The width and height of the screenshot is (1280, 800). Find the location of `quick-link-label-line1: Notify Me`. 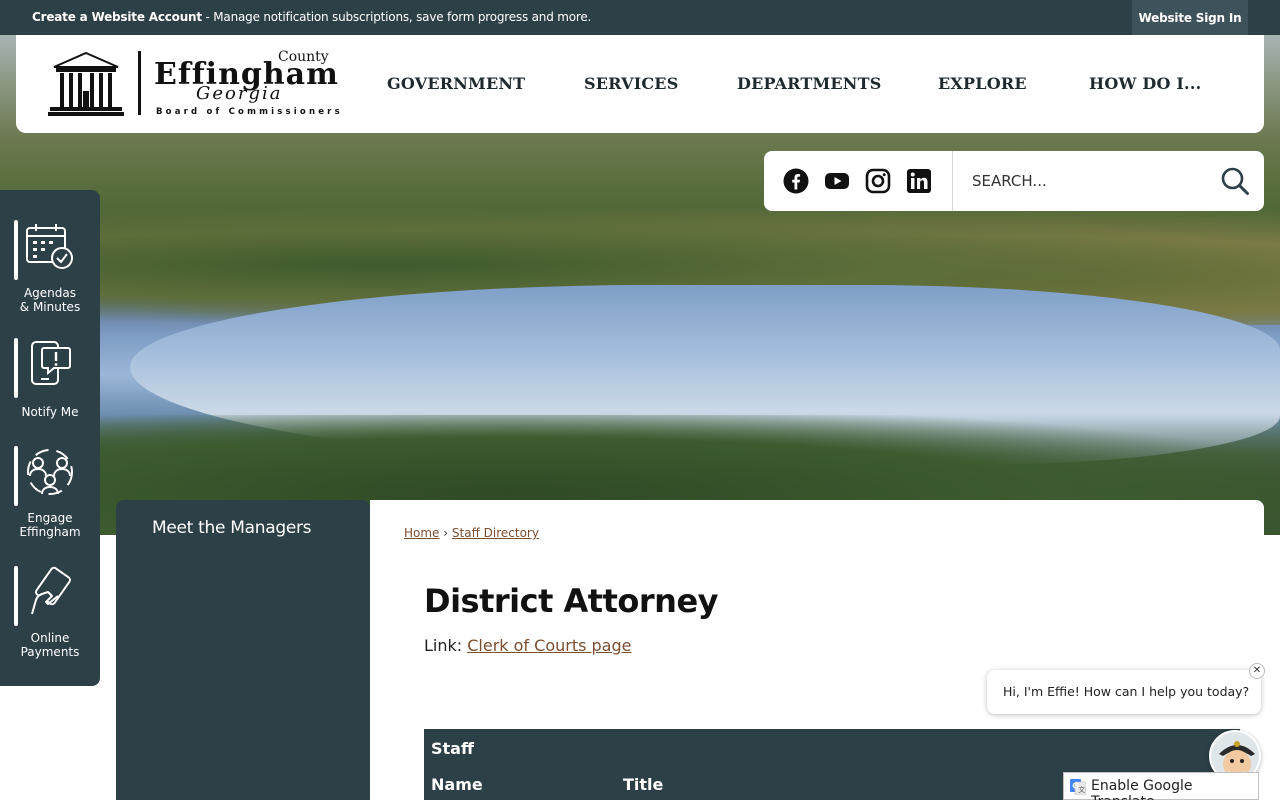

quick-link-label-line1: Notify Me is located at coordinates (50, 412).